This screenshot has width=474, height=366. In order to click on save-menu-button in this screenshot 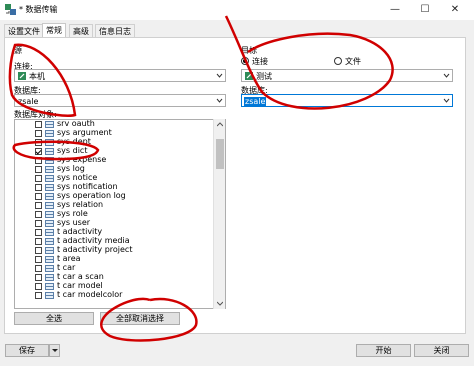, I will do `click(54, 350)`.